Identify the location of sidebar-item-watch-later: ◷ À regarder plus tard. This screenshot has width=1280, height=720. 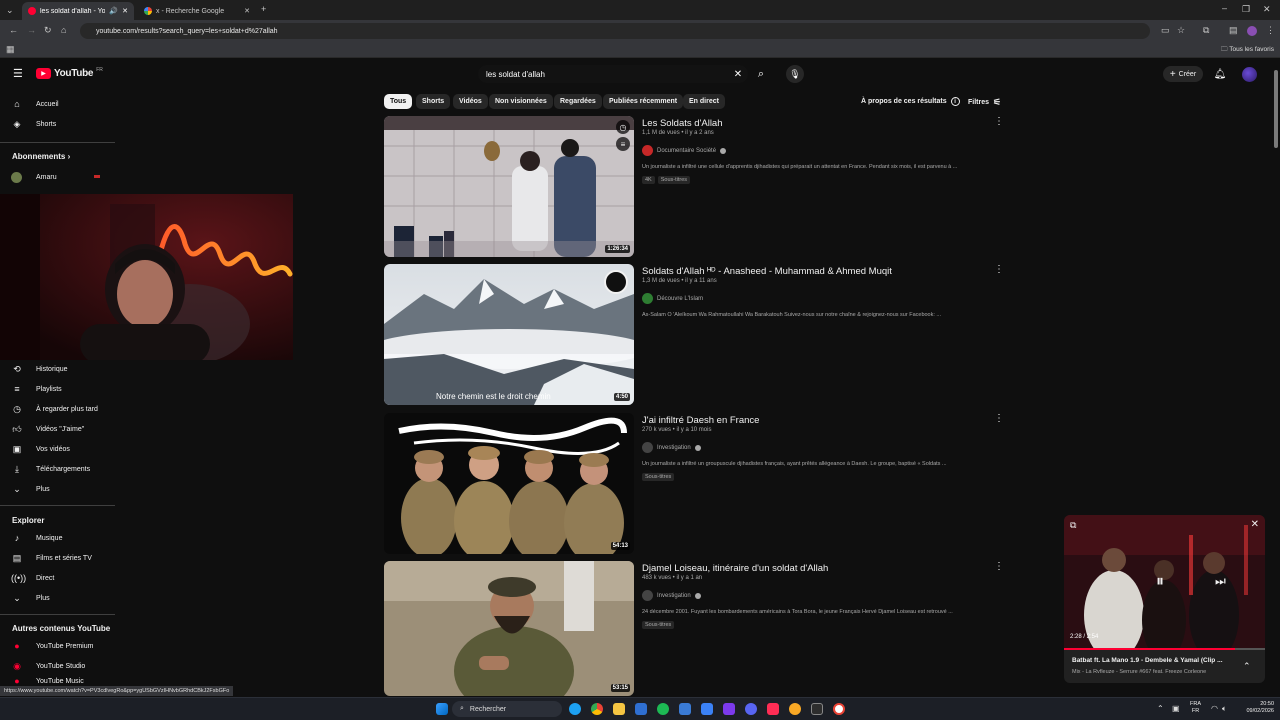
(57, 409).